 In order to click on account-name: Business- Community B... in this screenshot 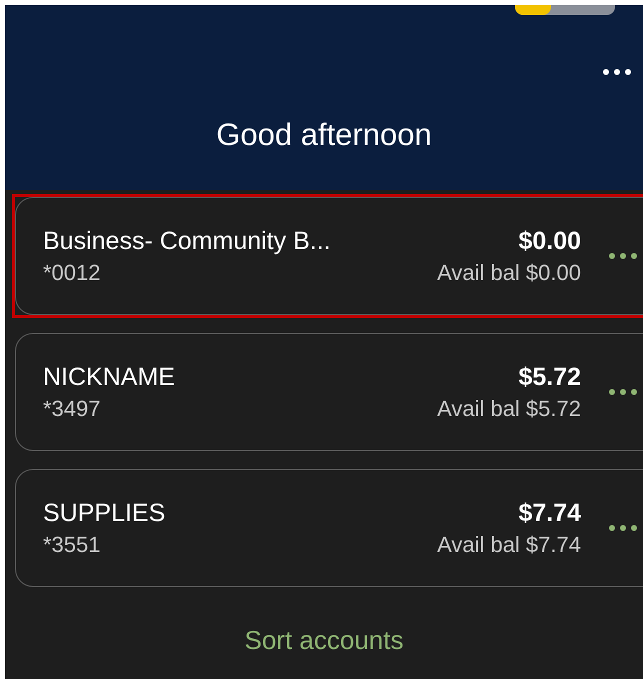, I will do `click(187, 241)`.